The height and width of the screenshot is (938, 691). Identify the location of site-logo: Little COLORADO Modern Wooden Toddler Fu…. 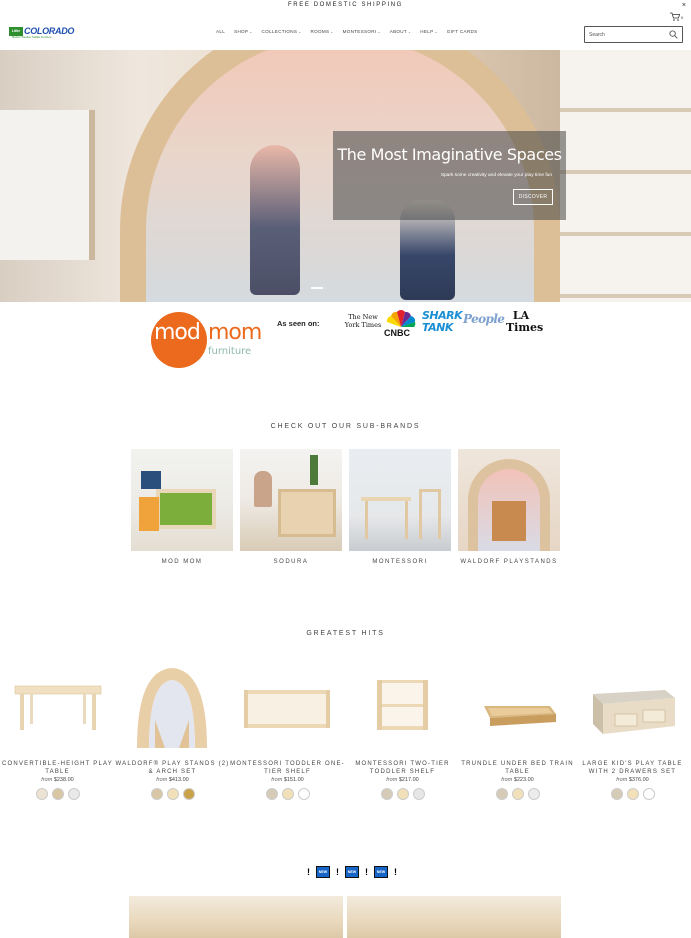
(42, 32).